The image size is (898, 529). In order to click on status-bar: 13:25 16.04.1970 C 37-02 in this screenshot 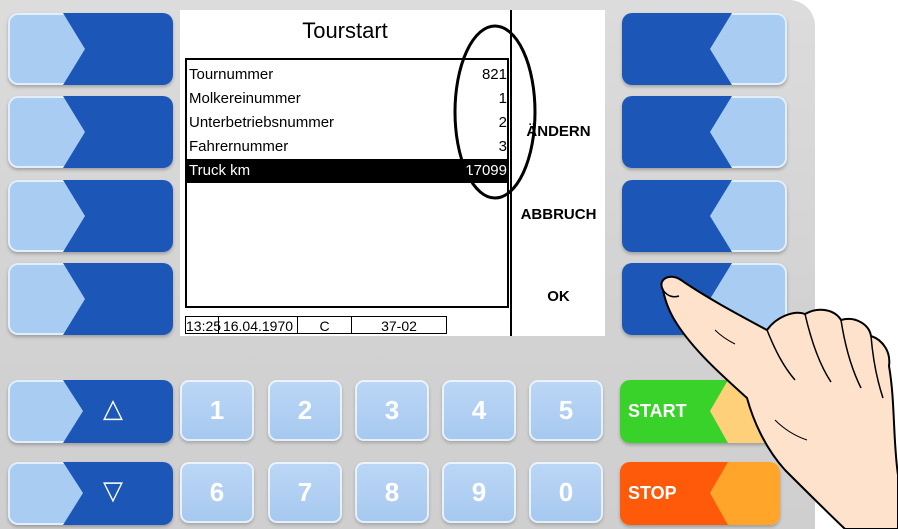, I will do `click(347, 326)`.